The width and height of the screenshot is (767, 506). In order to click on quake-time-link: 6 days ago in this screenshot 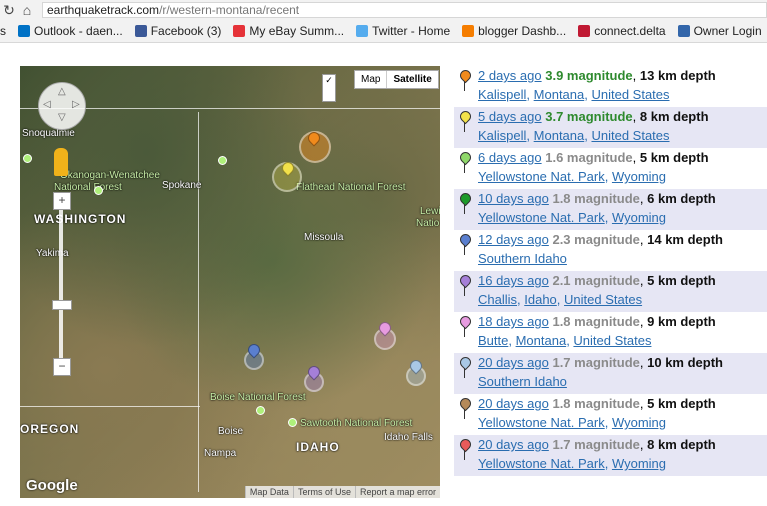, I will do `click(510, 157)`.